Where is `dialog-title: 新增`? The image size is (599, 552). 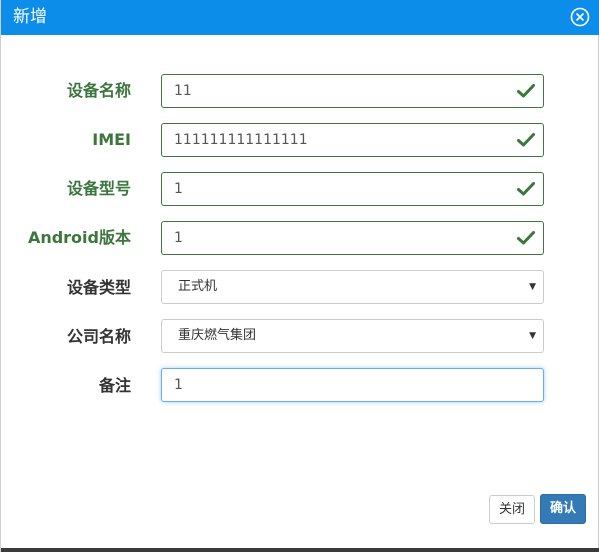 dialog-title: 新增 is located at coordinates (30, 17).